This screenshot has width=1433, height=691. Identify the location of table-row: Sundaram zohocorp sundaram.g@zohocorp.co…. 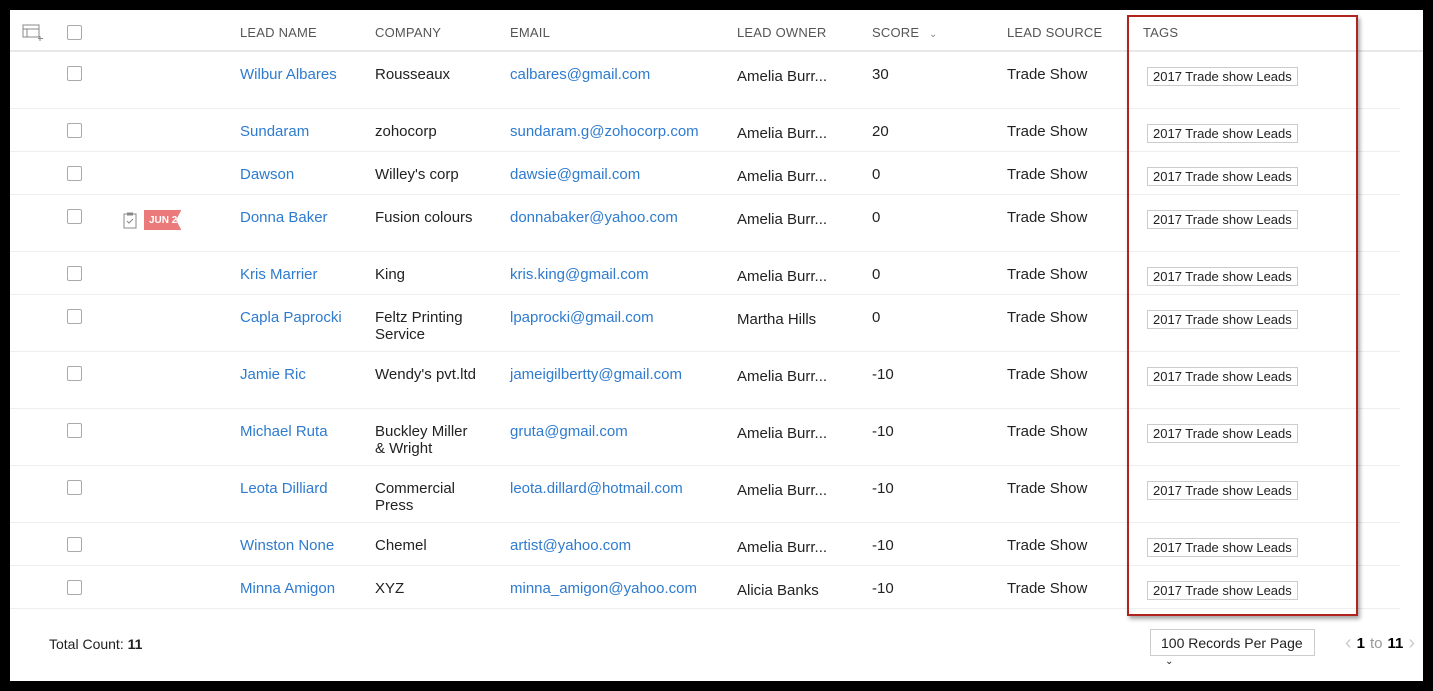
(705, 130).